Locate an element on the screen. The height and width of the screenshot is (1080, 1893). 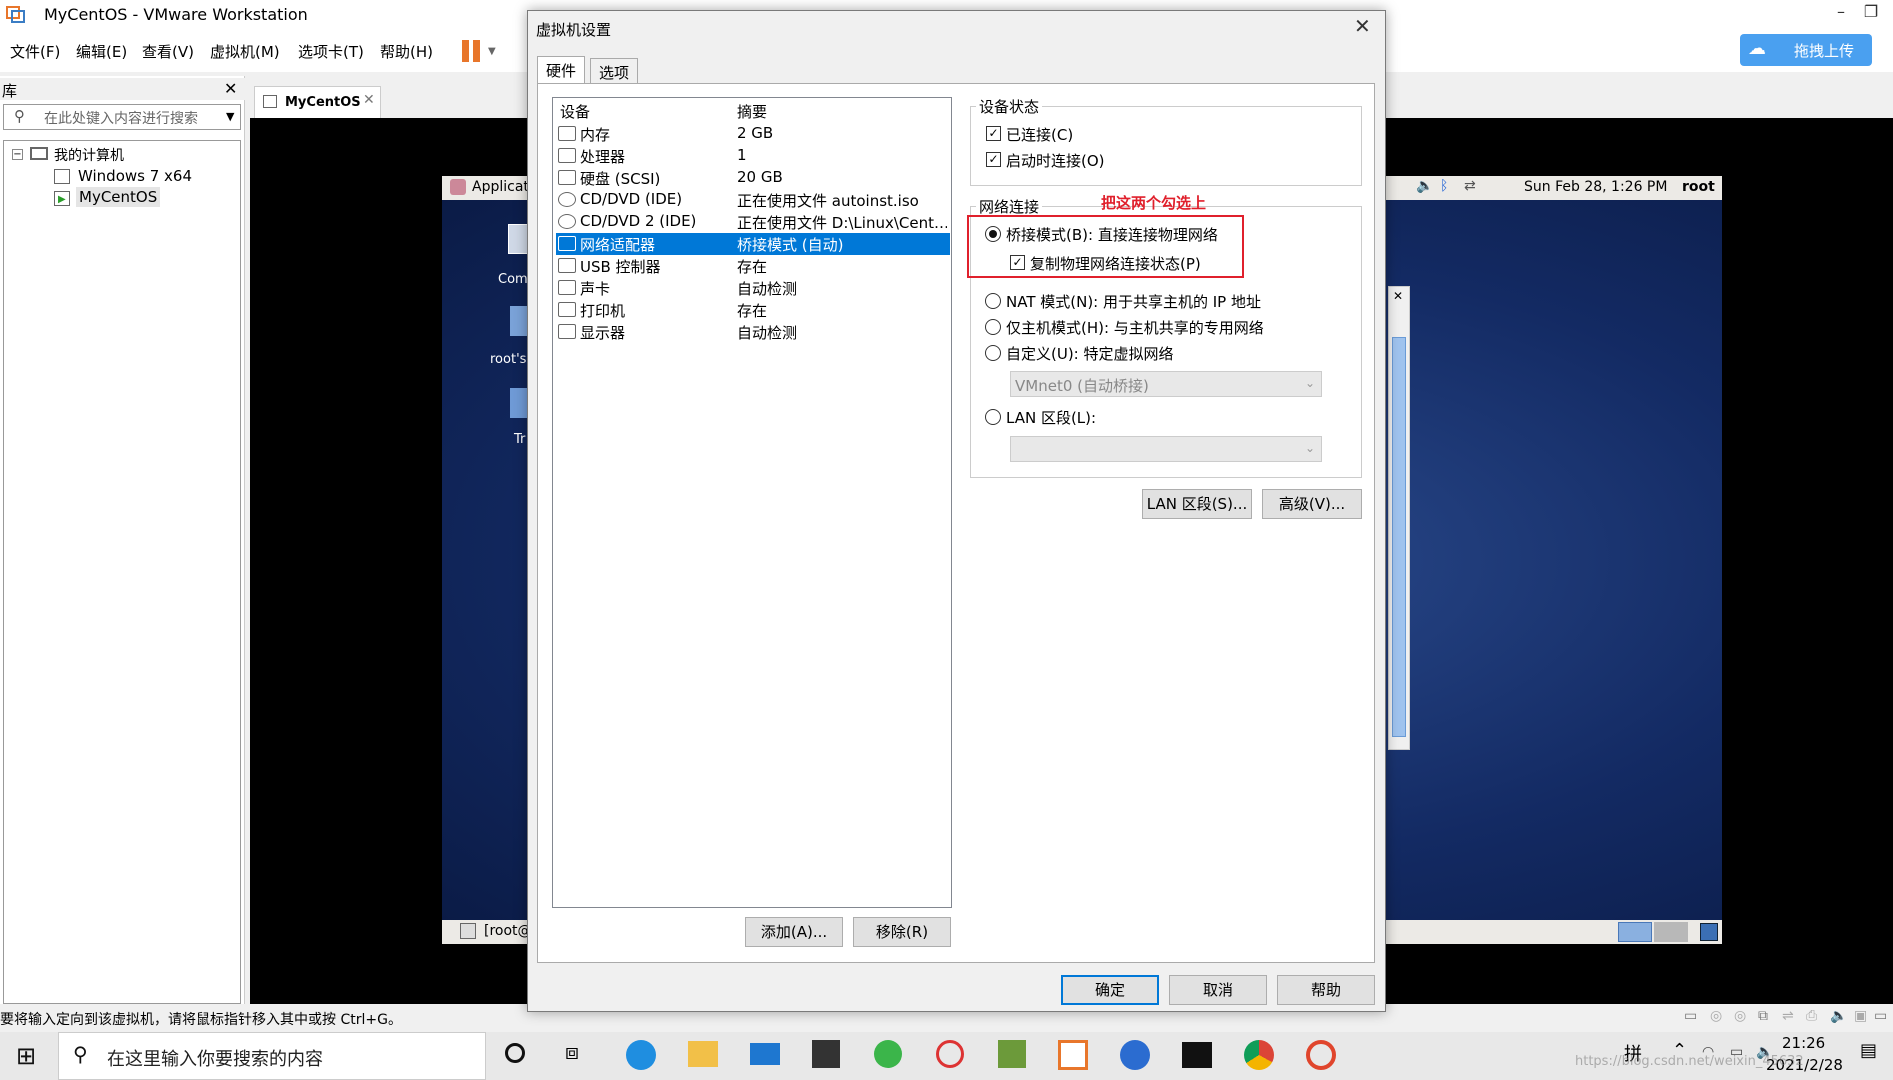
guest-scrollbar: ✕ is located at coordinates (1399, 518).